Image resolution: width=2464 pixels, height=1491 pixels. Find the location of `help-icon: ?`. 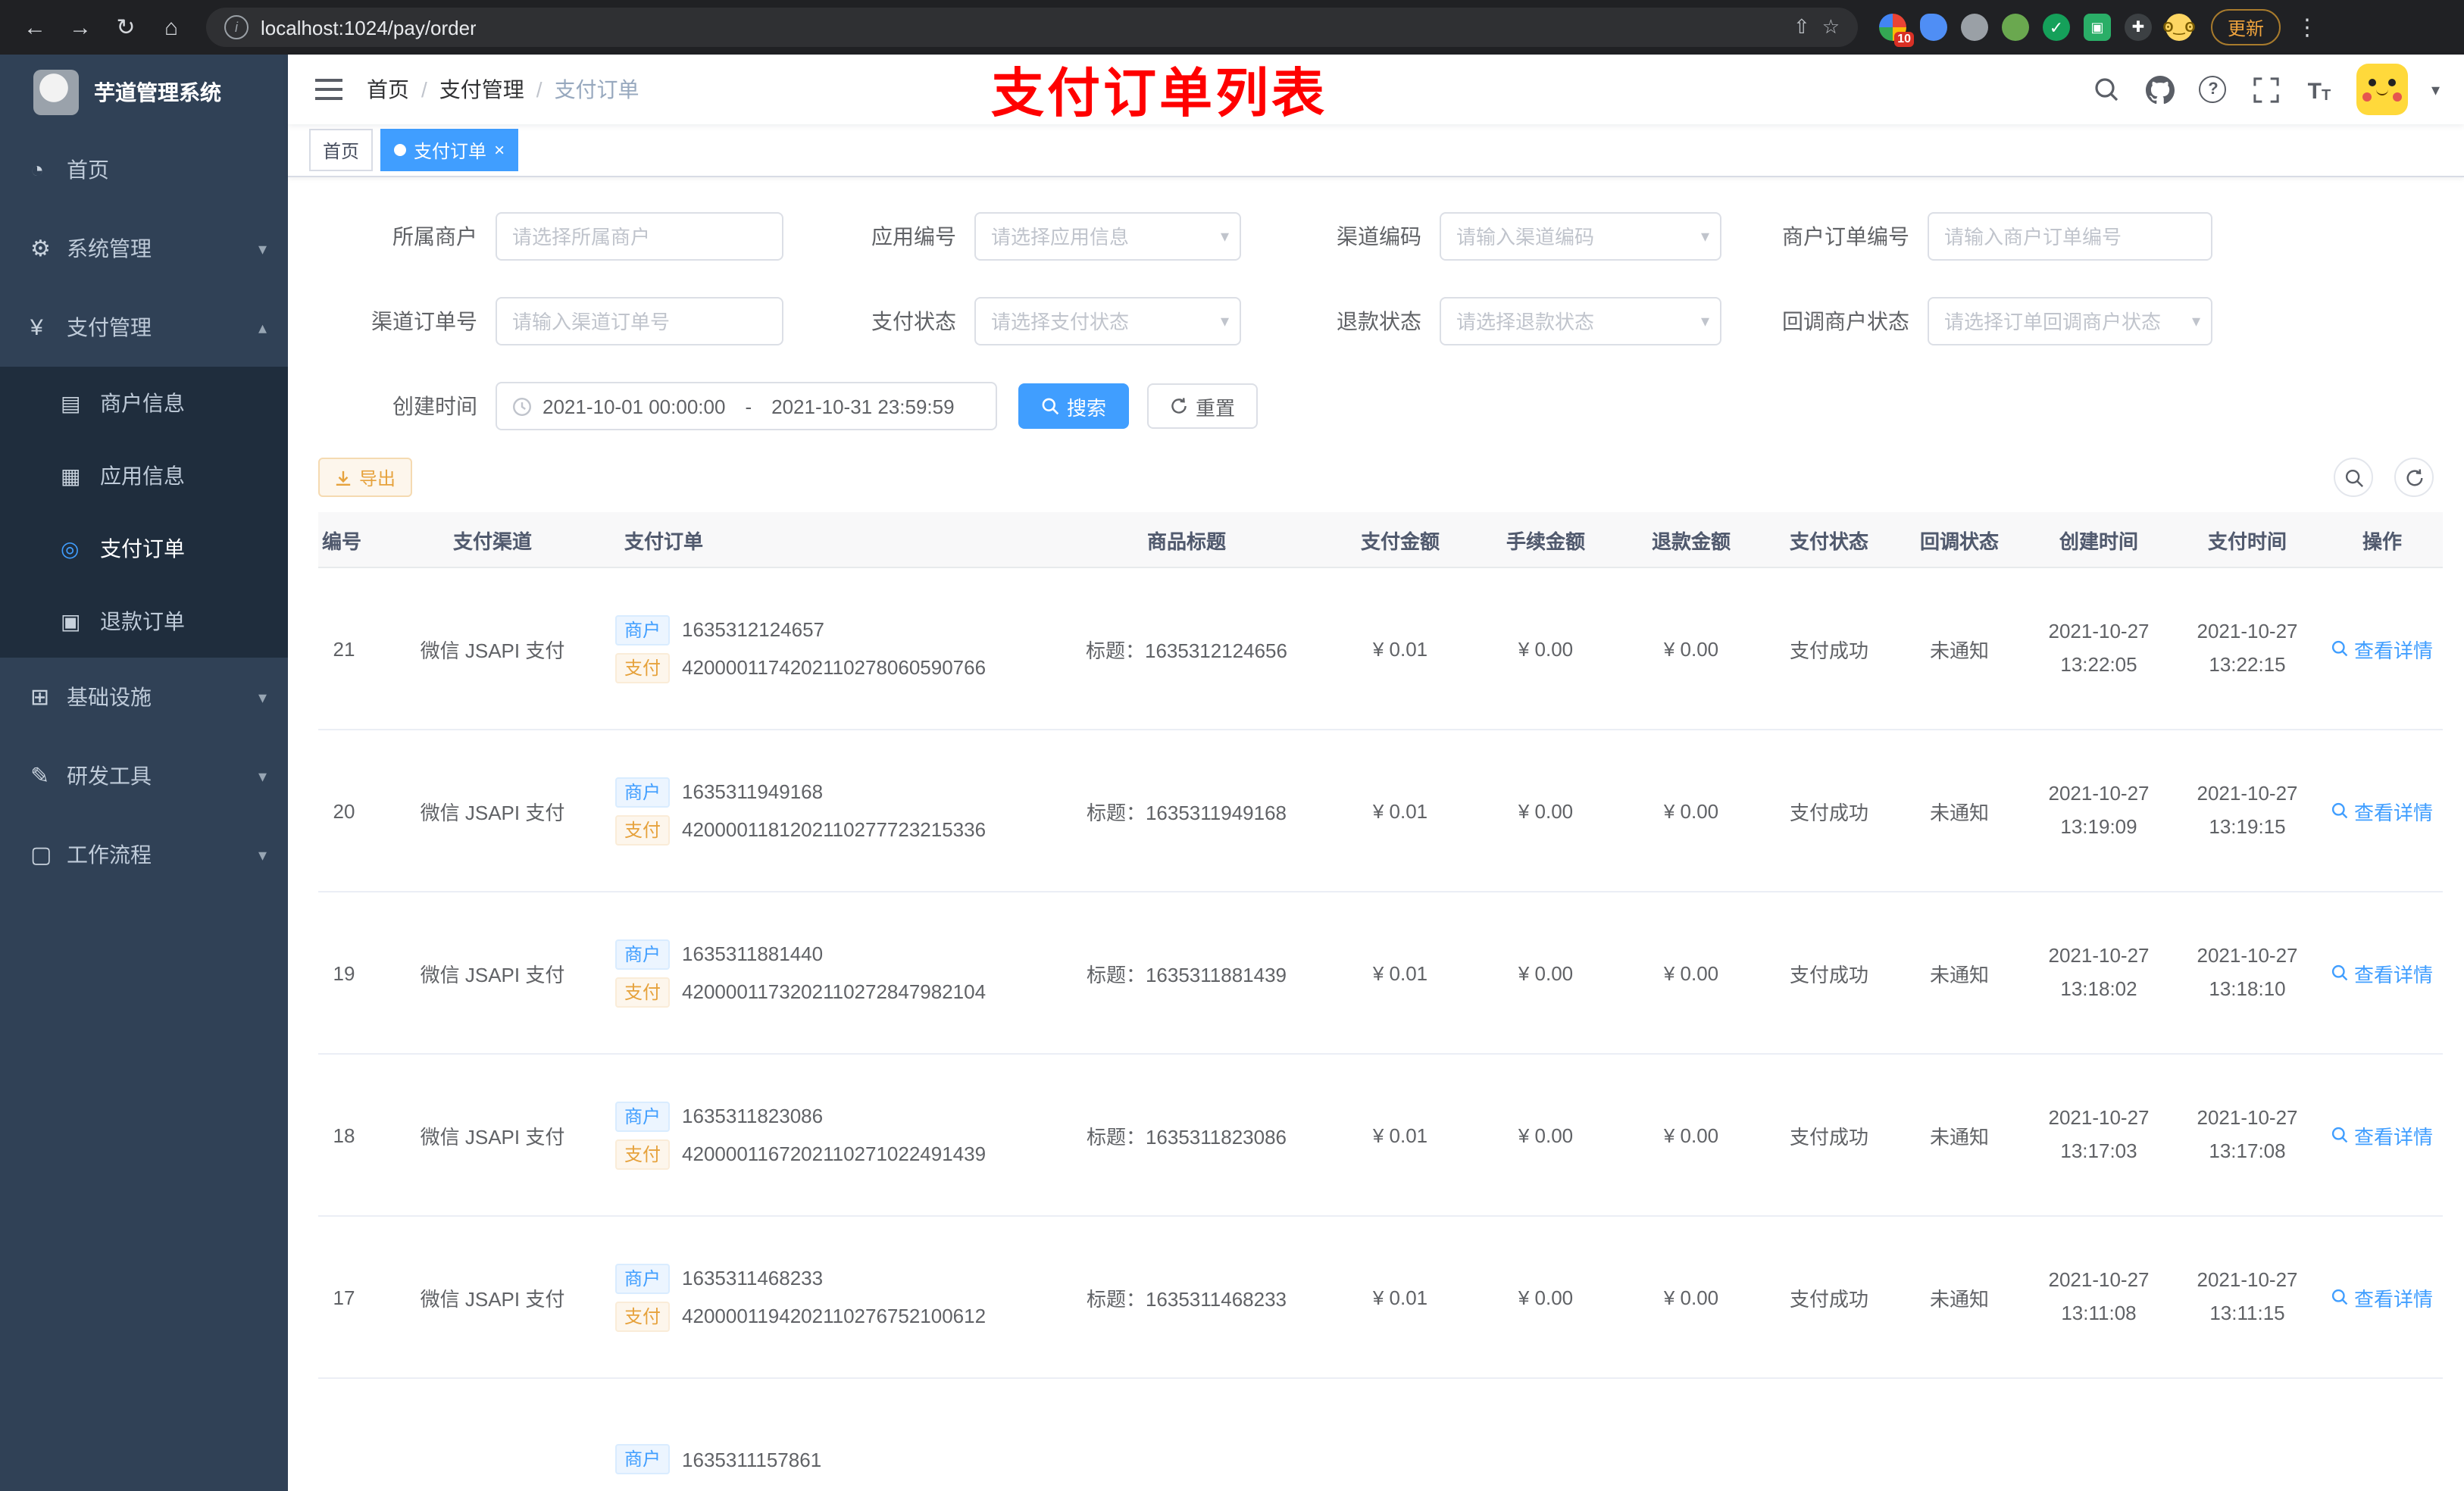

help-icon: ? is located at coordinates (2213, 89).